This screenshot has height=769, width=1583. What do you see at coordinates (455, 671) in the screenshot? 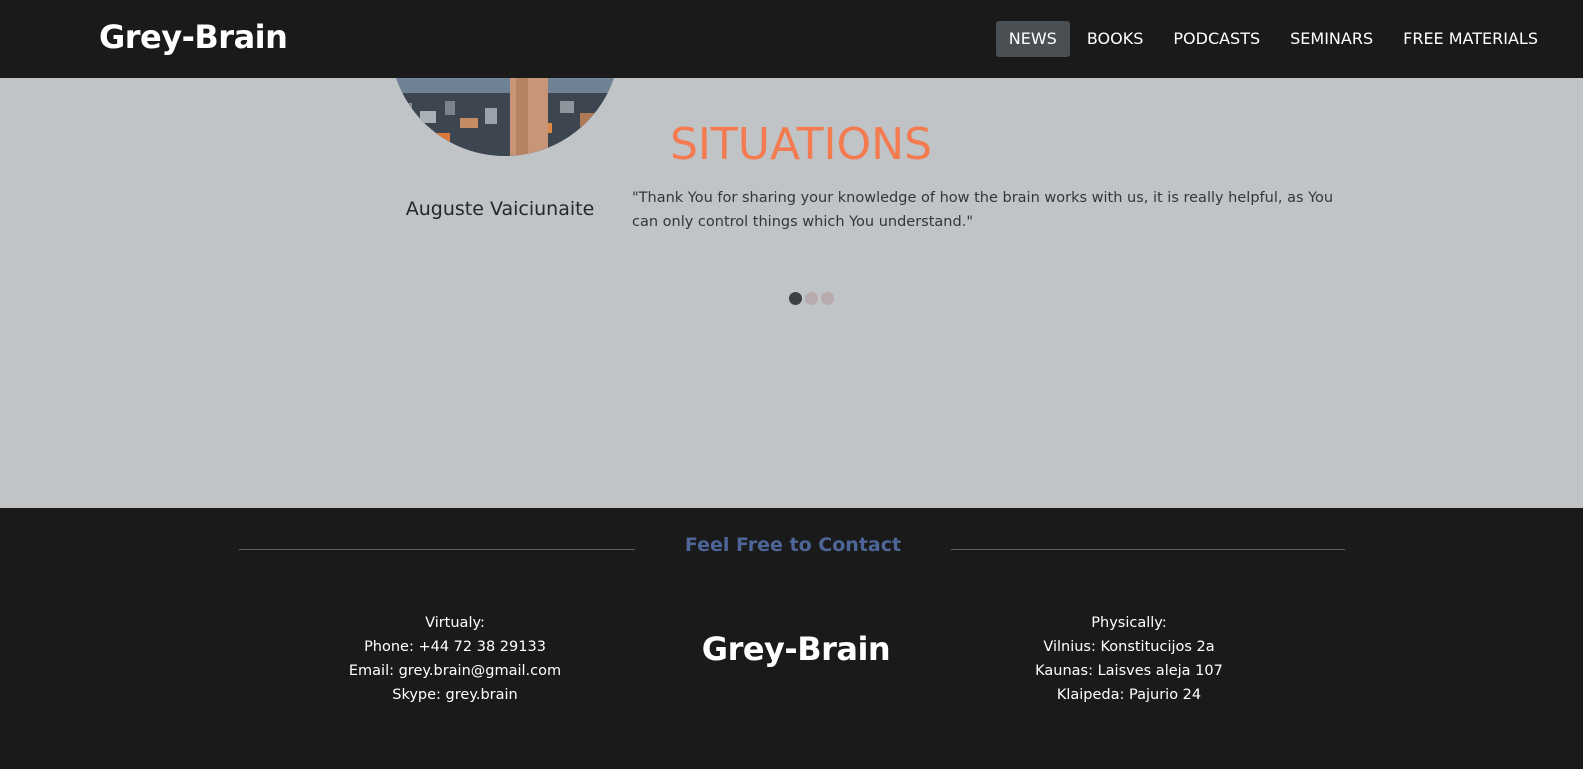
I see `email-text: Email: grey.brain@gmail.com` at bounding box center [455, 671].